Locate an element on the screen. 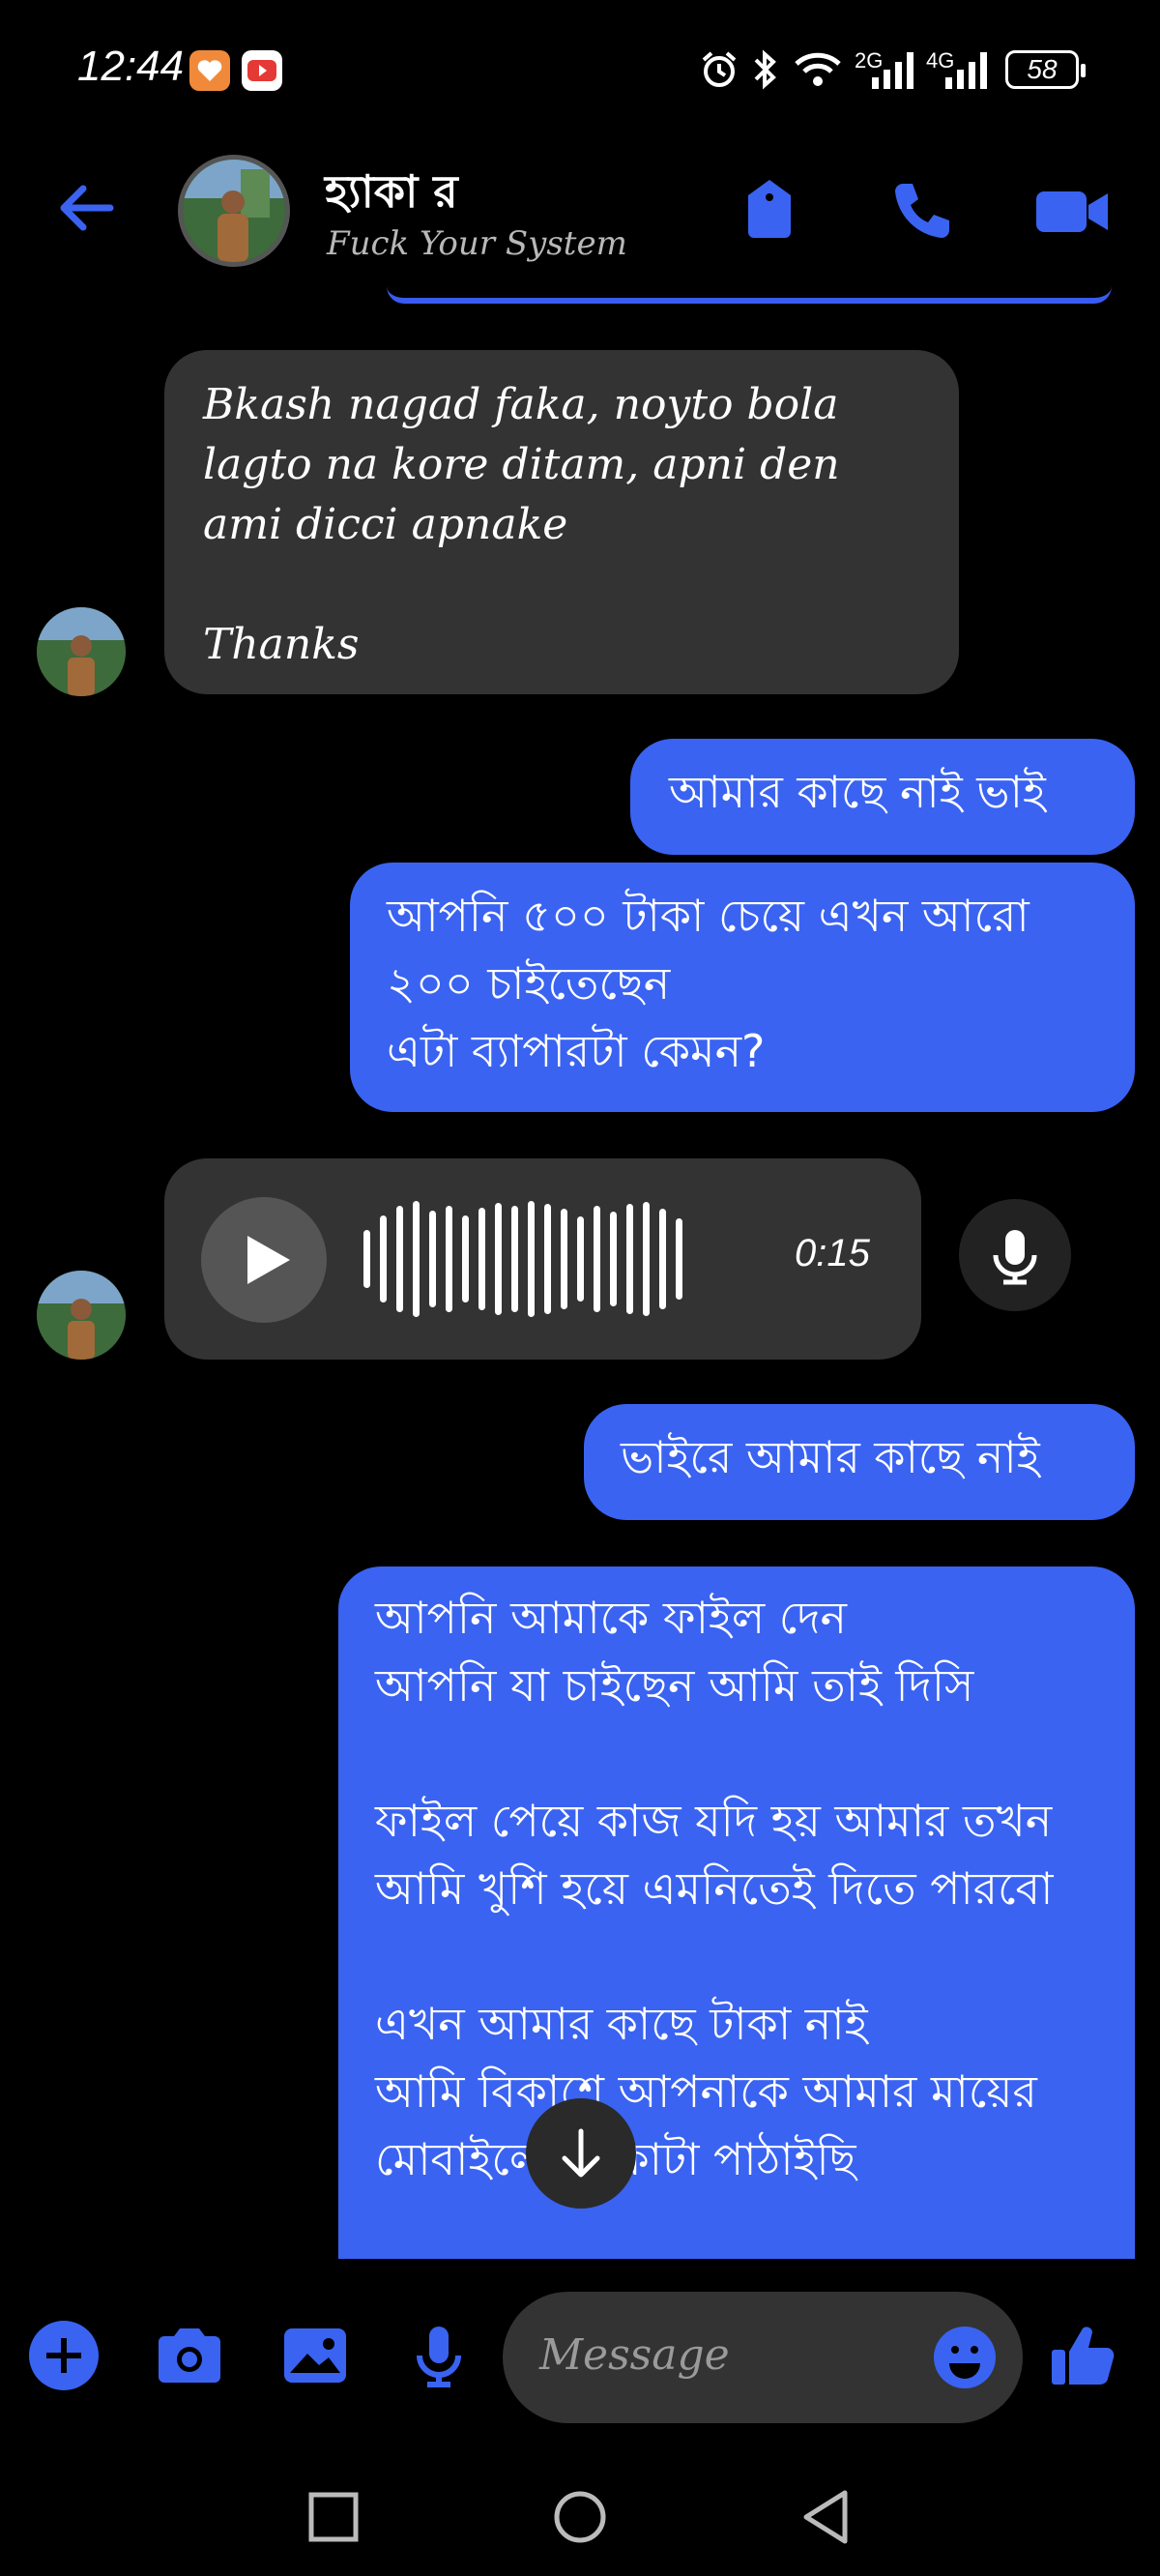  youtube-icon is located at coordinates (262, 70).